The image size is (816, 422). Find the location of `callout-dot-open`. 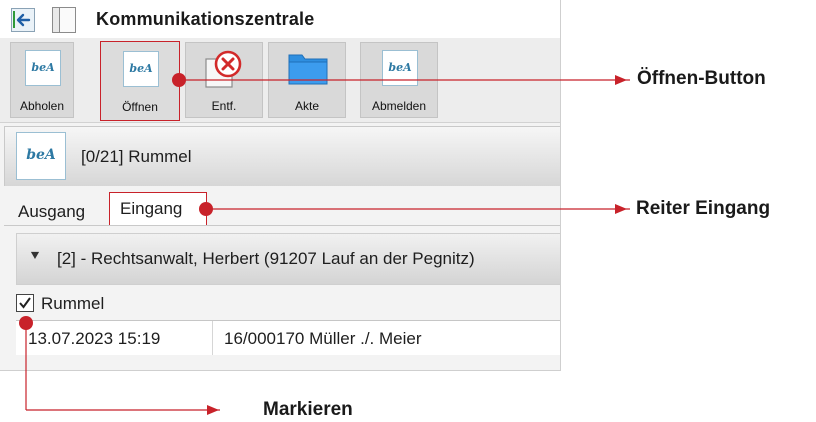

callout-dot-open is located at coordinates (179, 80).